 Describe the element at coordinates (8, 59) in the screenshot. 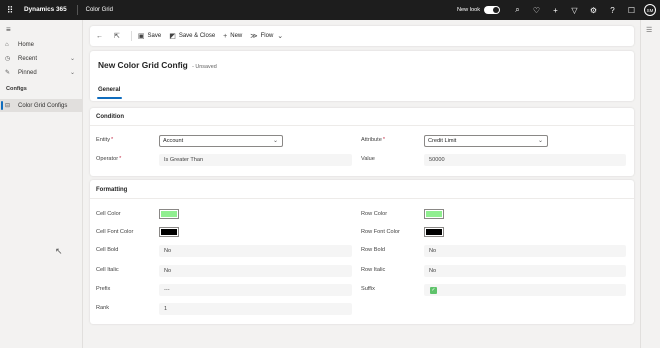

I see `clock-icon: ◷` at that location.